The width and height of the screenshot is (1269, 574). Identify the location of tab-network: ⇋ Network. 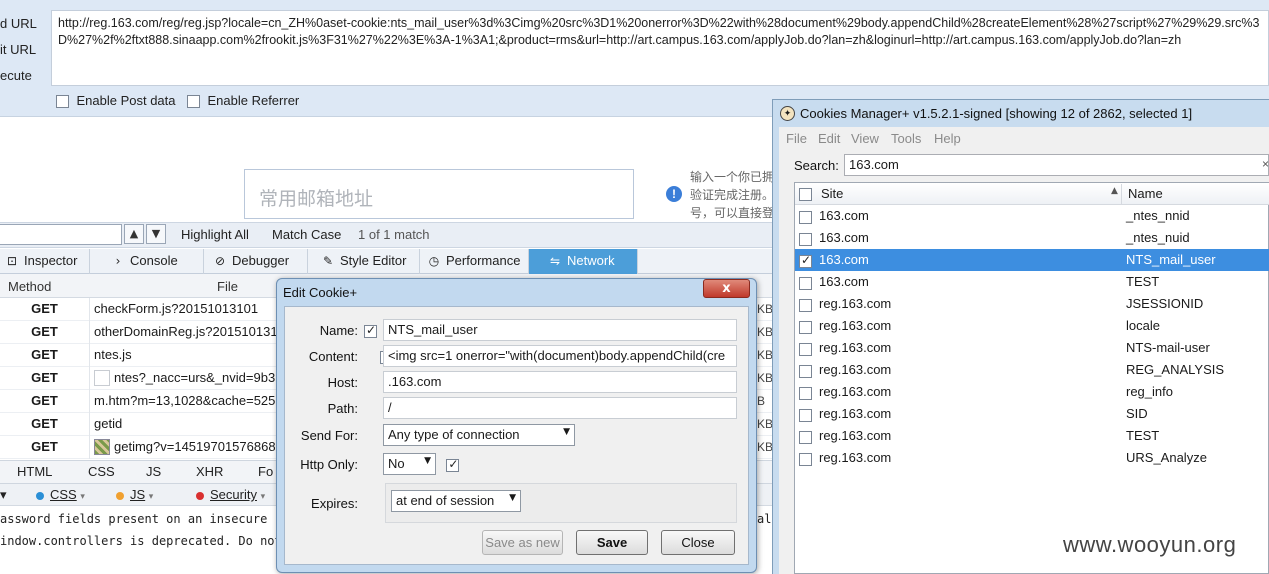
(583, 261).